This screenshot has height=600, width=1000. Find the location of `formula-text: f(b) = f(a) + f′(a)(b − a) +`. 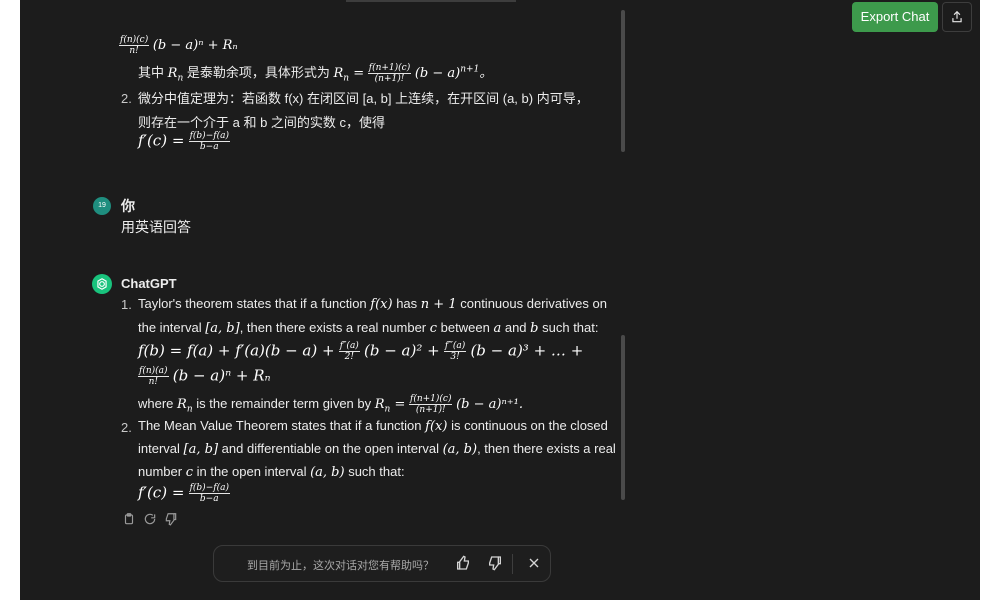

formula-text: f(b) = f(a) + f′(a)(b − a) + is located at coordinates (236, 350).